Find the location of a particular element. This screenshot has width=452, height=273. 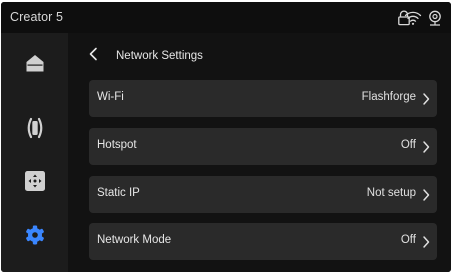

top-status-bar: Creator 5 is located at coordinates (226, 17).